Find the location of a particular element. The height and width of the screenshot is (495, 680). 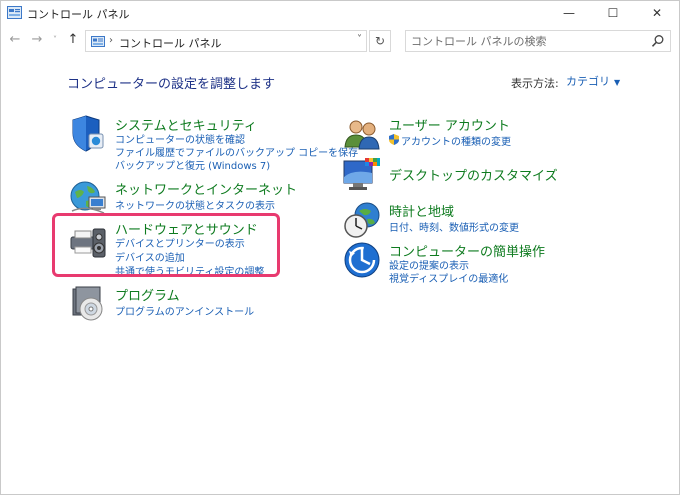

link-backup-restore: バックアップと復元 (Windows 7) is located at coordinates (192, 164).